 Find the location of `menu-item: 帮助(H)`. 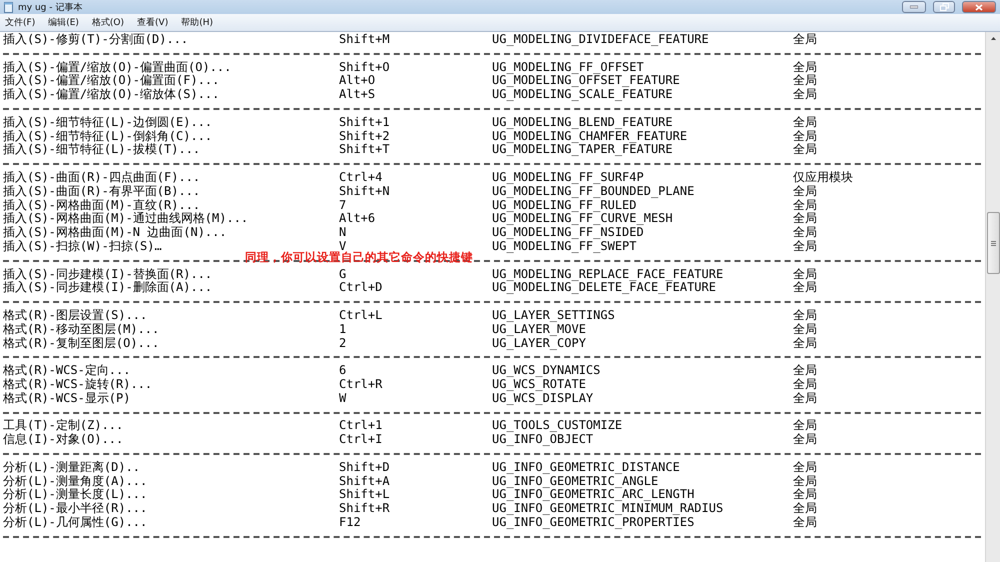

menu-item: 帮助(H) is located at coordinates (197, 22).